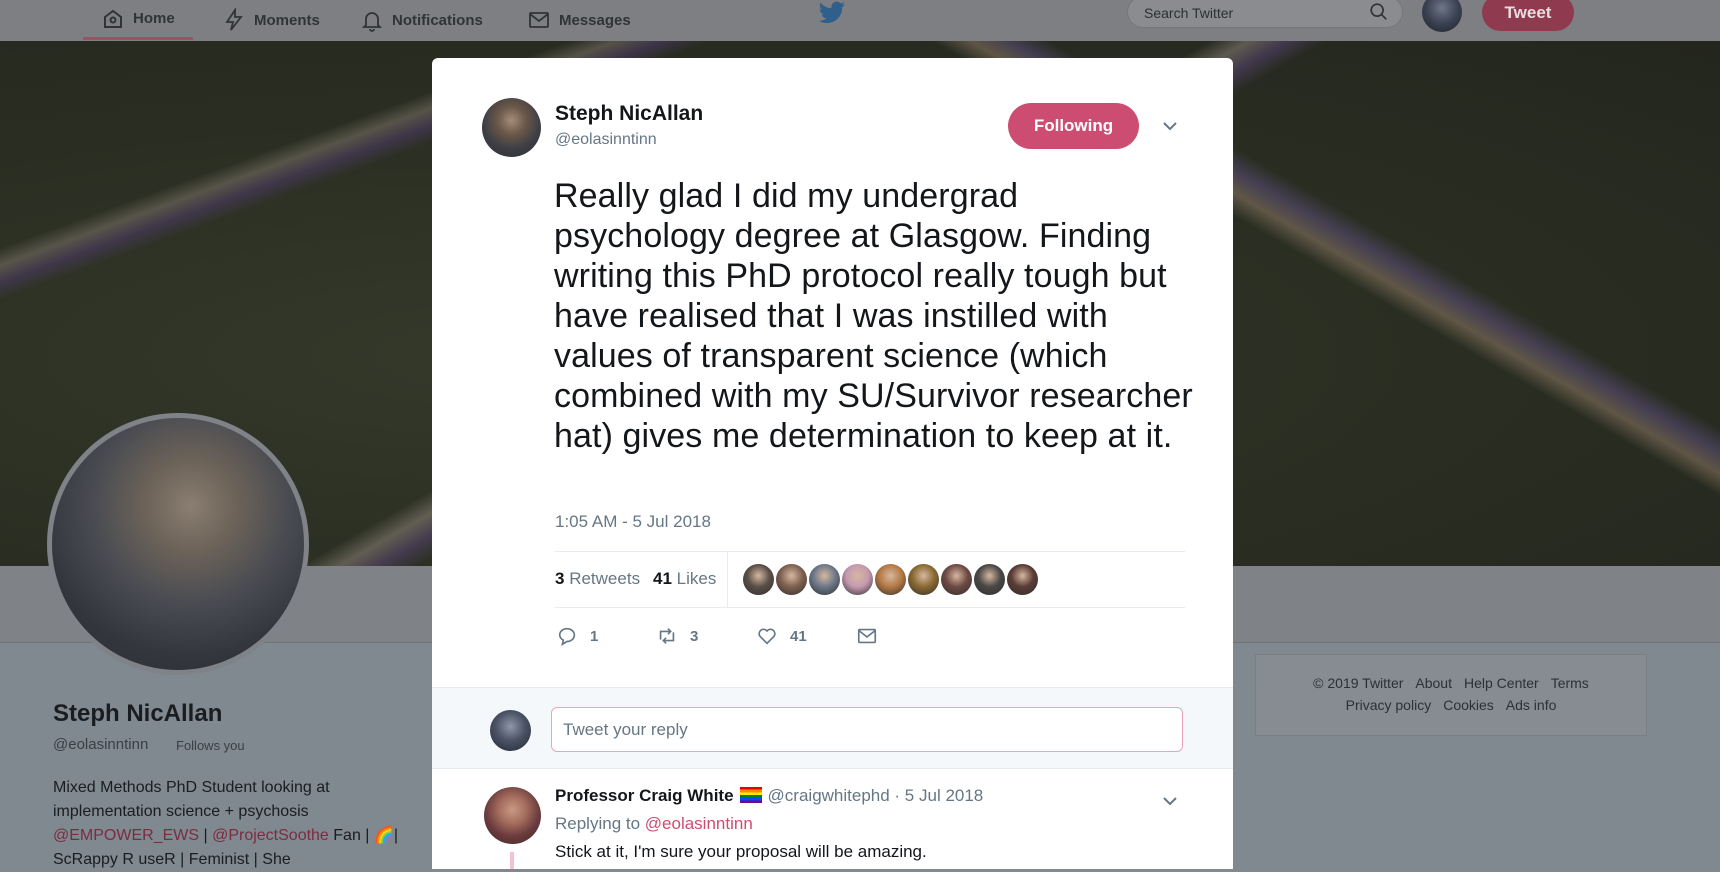 The width and height of the screenshot is (1720, 872). I want to click on lightning-icon, so click(234, 19).